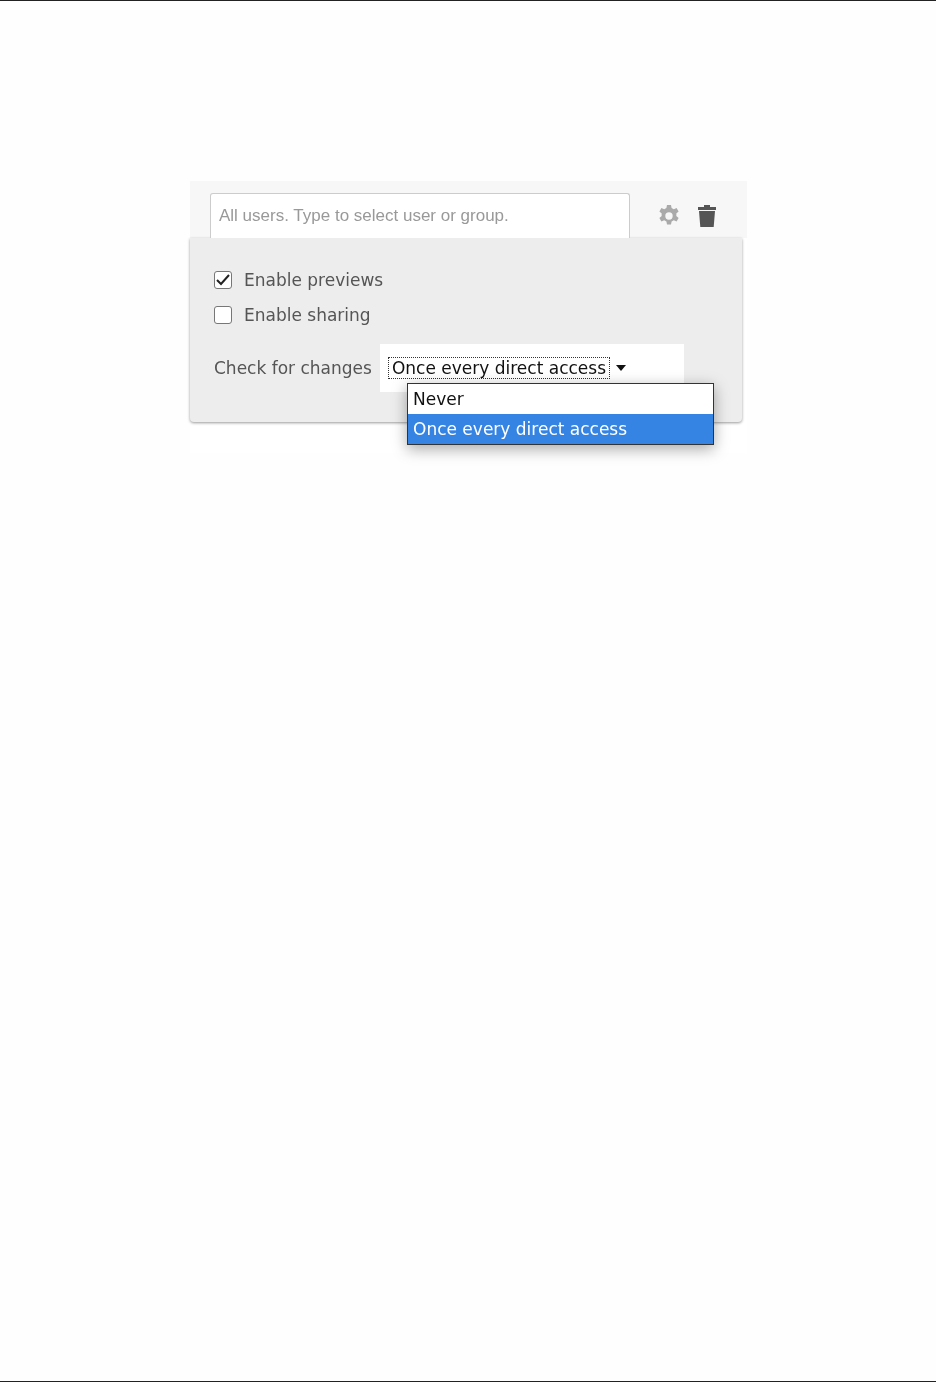 This screenshot has height=1382, width=936. What do you see at coordinates (560, 429) in the screenshot?
I see `dropdown-option: Once every direct access` at bounding box center [560, 429].